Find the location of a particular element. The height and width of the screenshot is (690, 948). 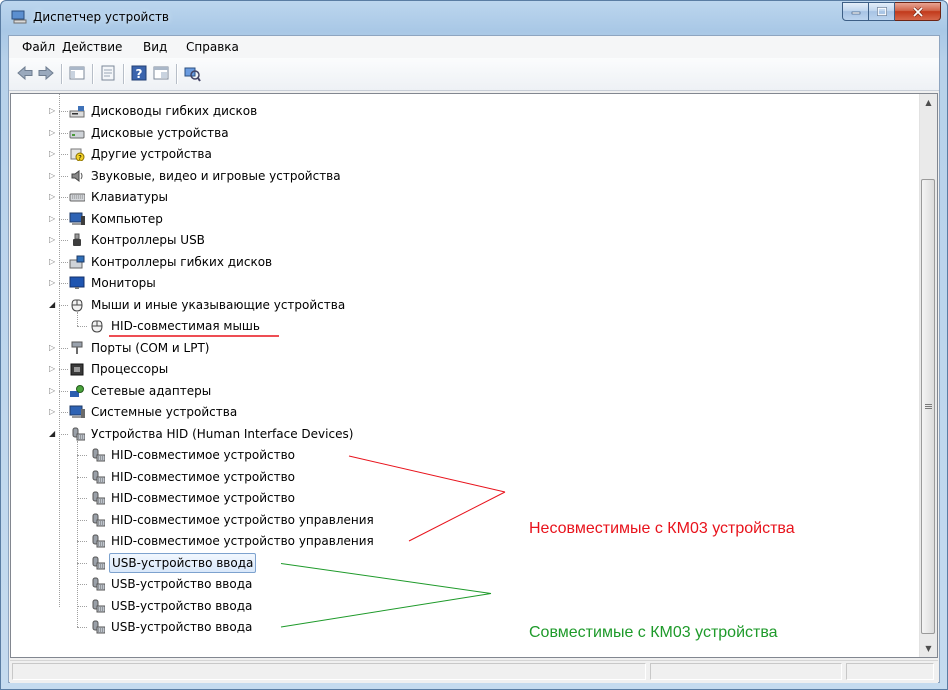

annotation-compatible: Совместимые с КМ03 устройства is located at coordinates (653, 632).